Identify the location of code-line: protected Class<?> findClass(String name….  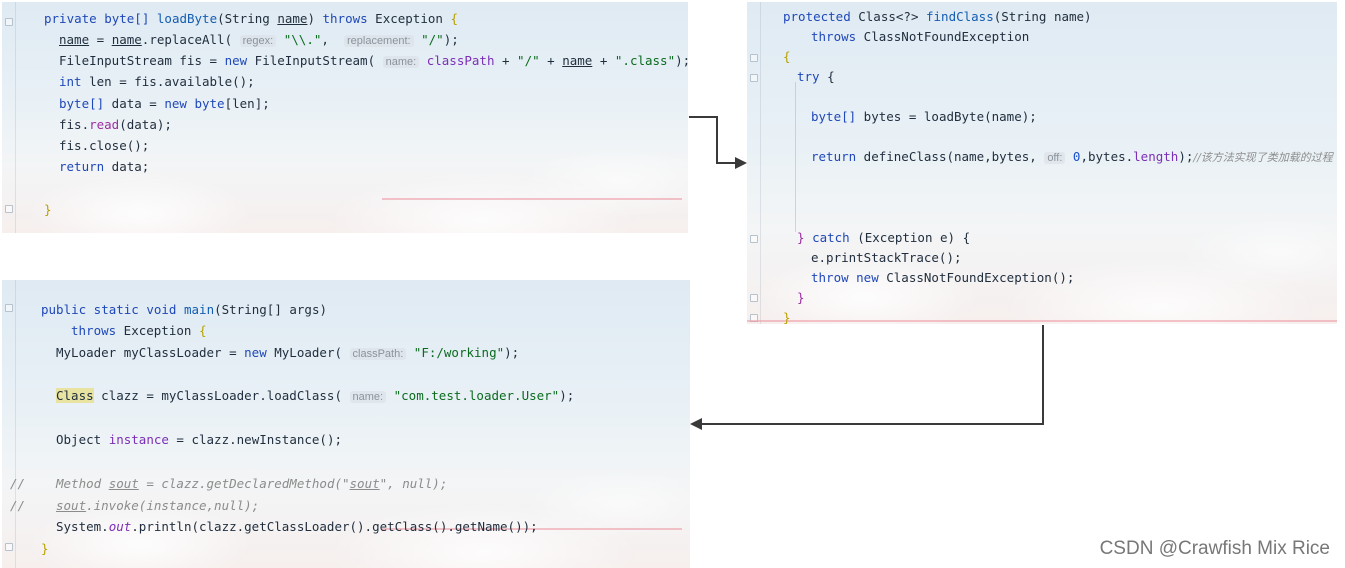
(937, 16).